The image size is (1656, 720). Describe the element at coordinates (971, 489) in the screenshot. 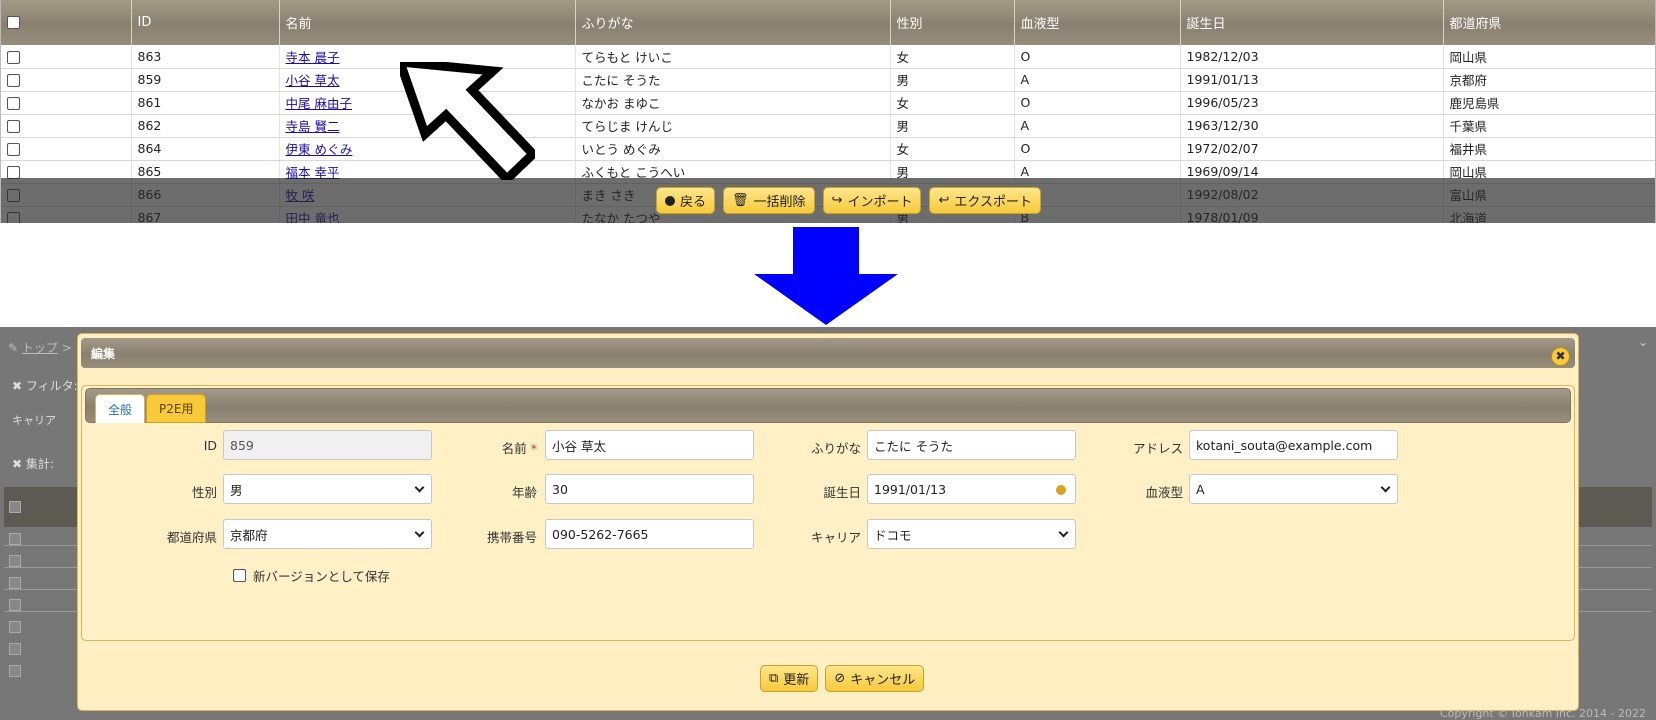

I see `birth-field: 1991/01/13` at that location.